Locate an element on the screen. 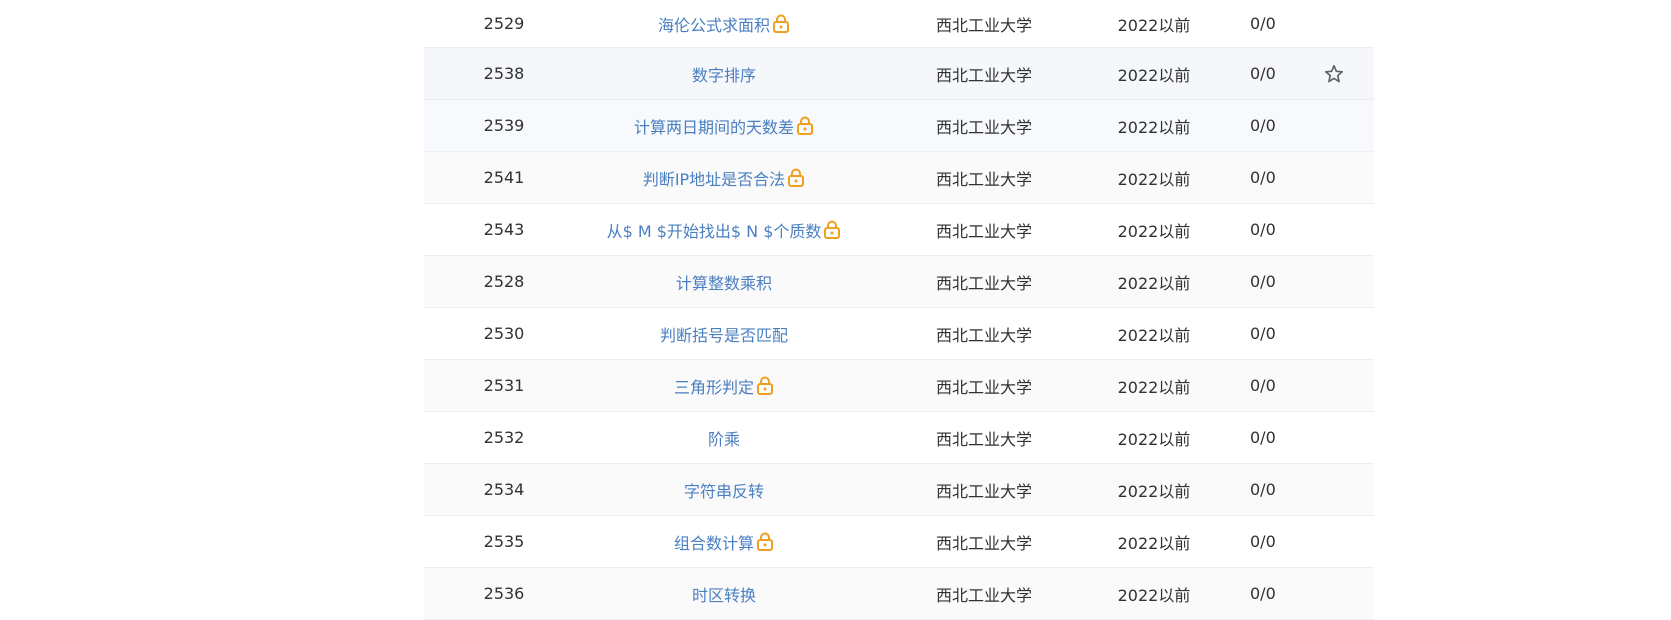  problem-id: 2531 is located at coordinates (504, 385).